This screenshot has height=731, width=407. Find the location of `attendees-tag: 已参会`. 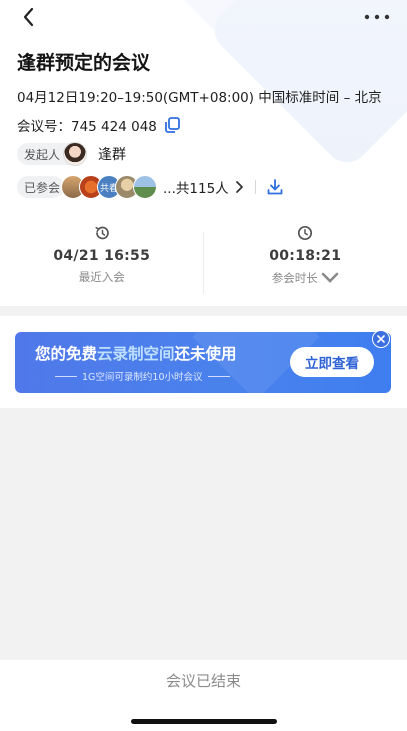

attendees-tag: 已参会 is located at coordinates (41, 187).